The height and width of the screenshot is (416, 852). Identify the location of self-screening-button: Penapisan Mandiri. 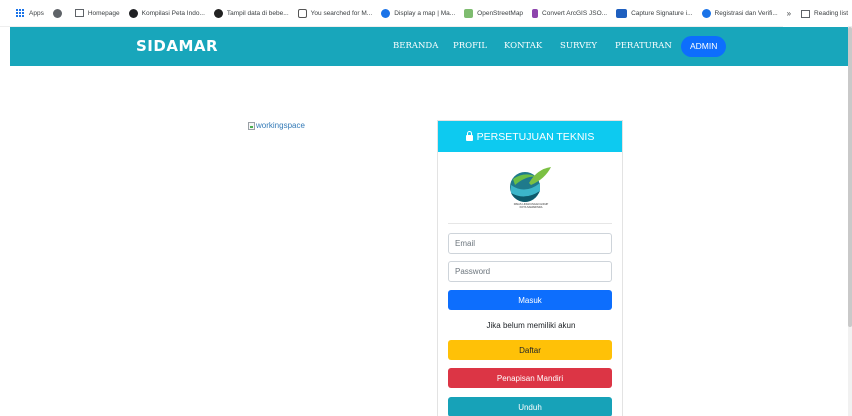
(530, 378).